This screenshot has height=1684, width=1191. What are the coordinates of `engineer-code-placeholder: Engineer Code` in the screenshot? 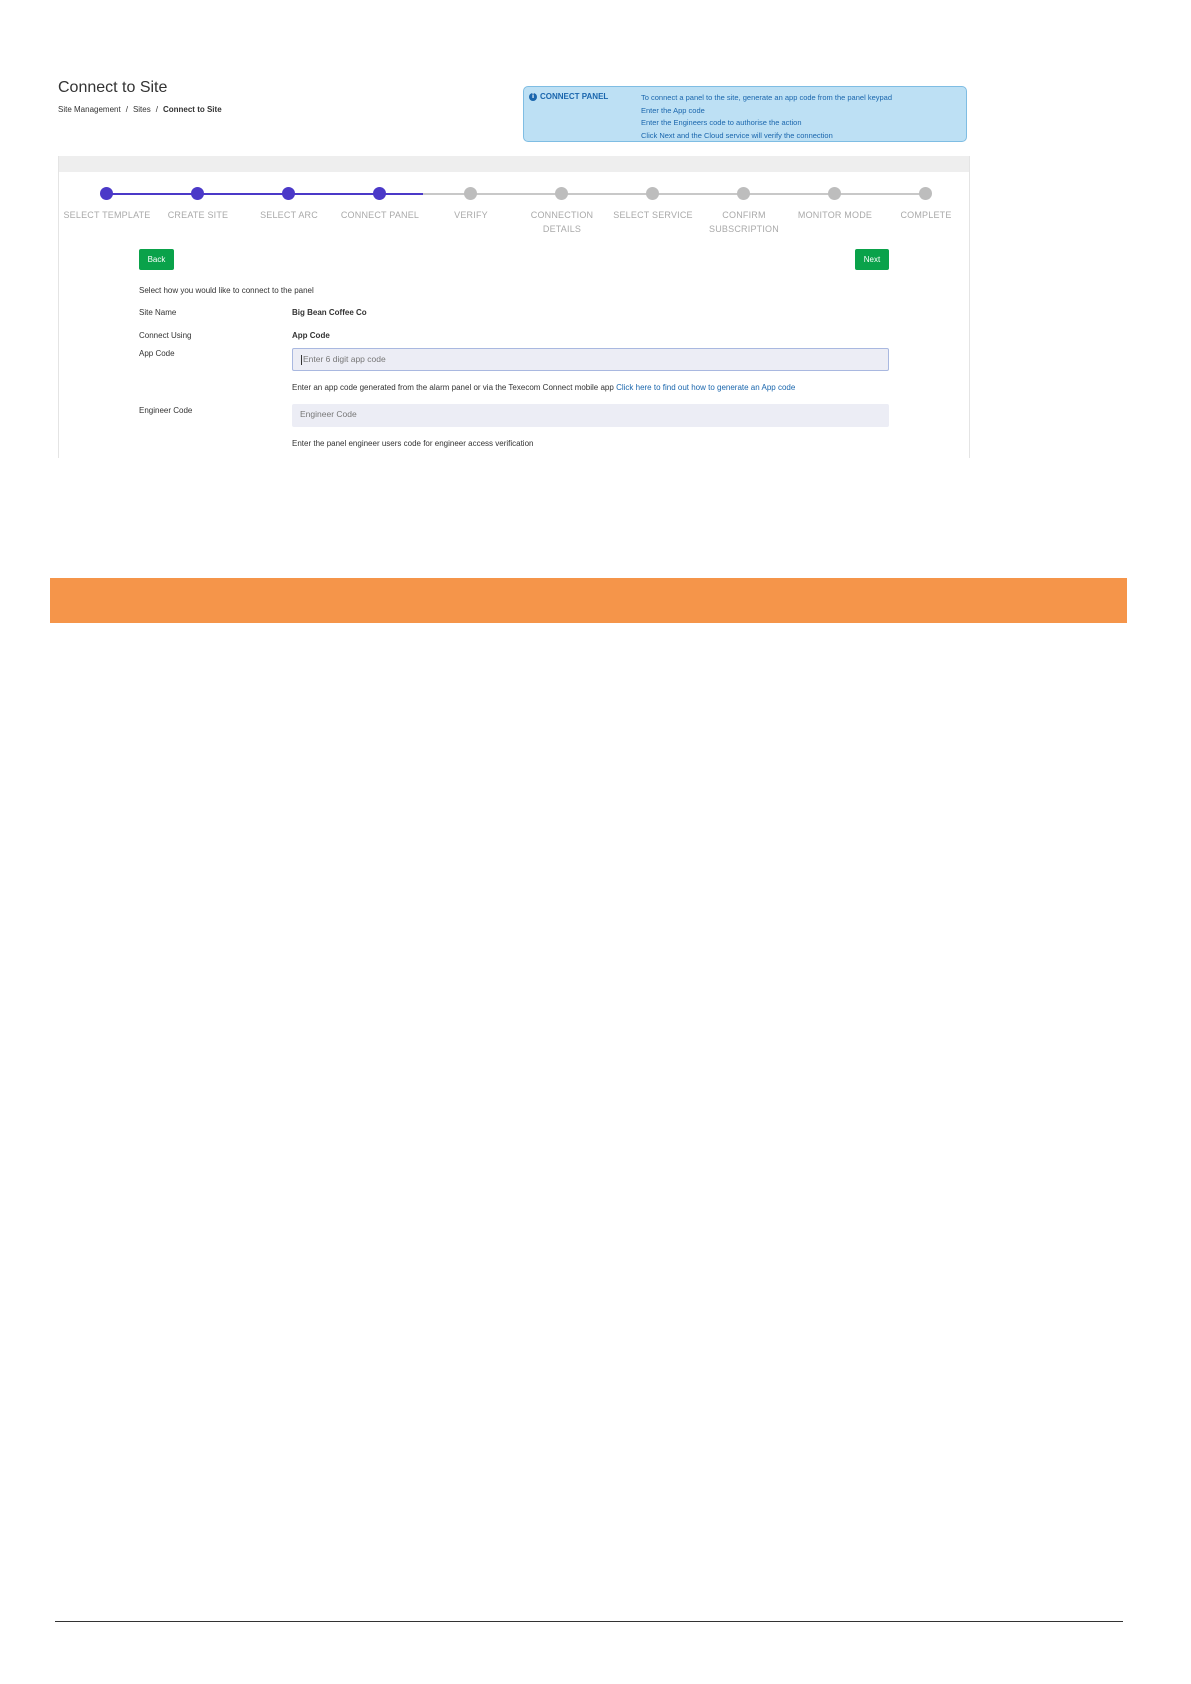 It's located at (328, 414).